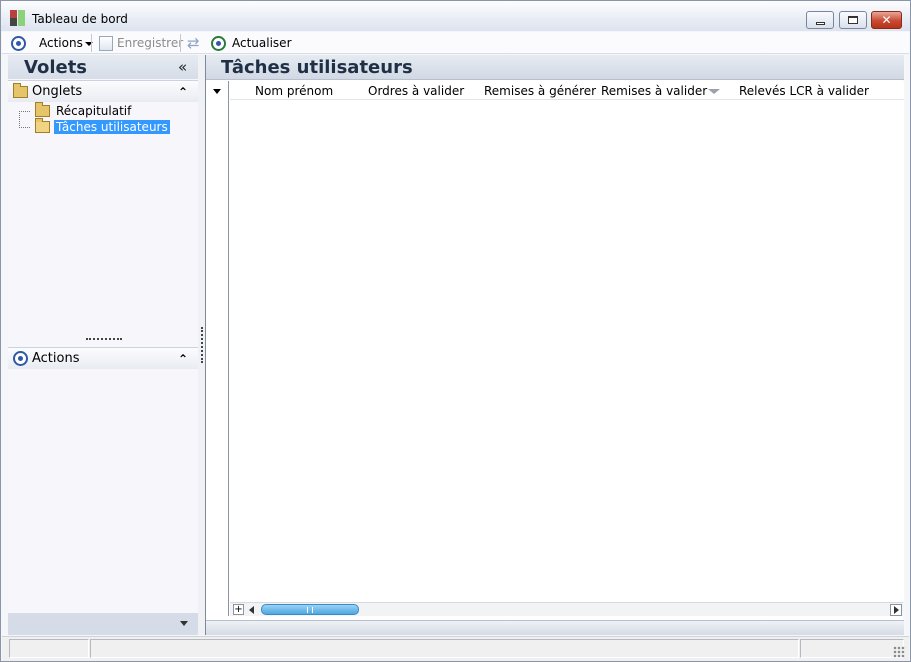  Describe the element at coordinates (317, 67) in the screenshot. I see `page-title: Tâches utilisateurs` at that location.